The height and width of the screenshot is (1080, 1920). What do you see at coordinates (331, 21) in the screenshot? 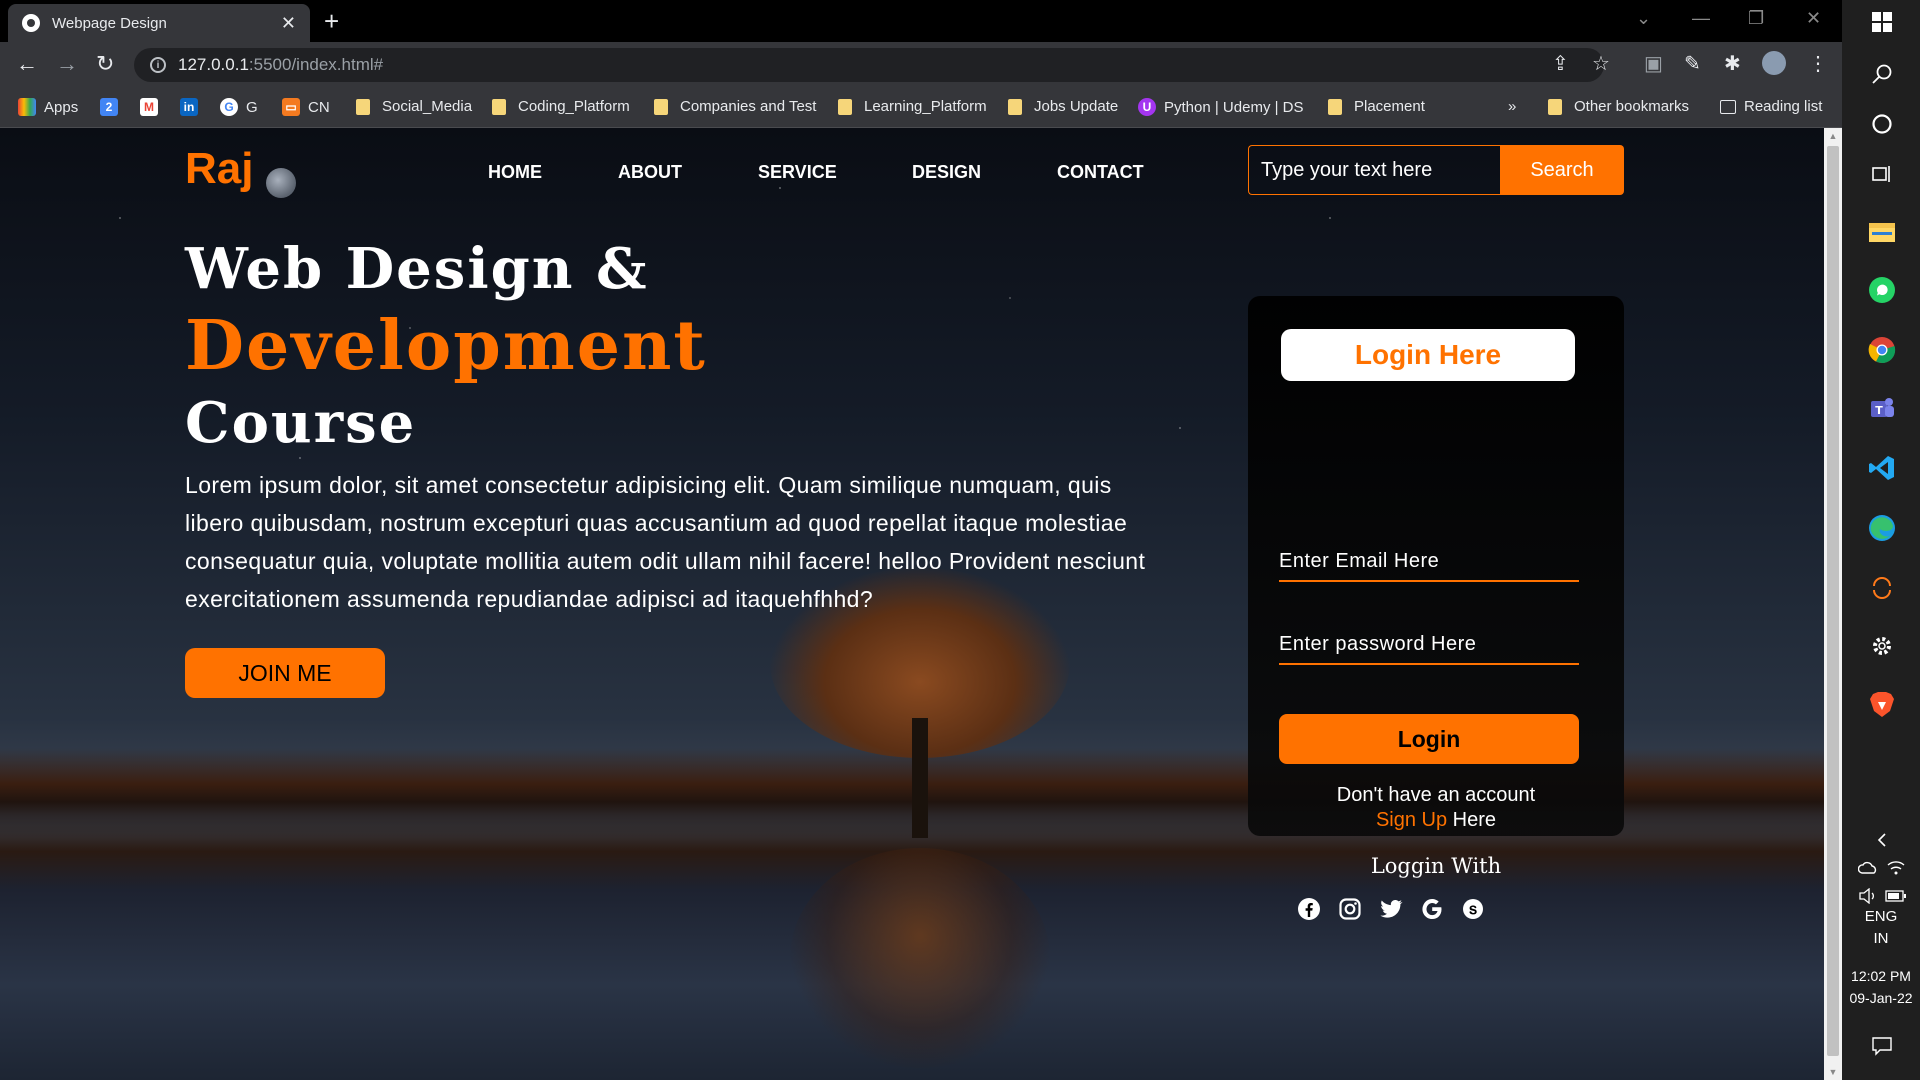
I see `new-tab-icon: +` at bounding box center [331, 21].